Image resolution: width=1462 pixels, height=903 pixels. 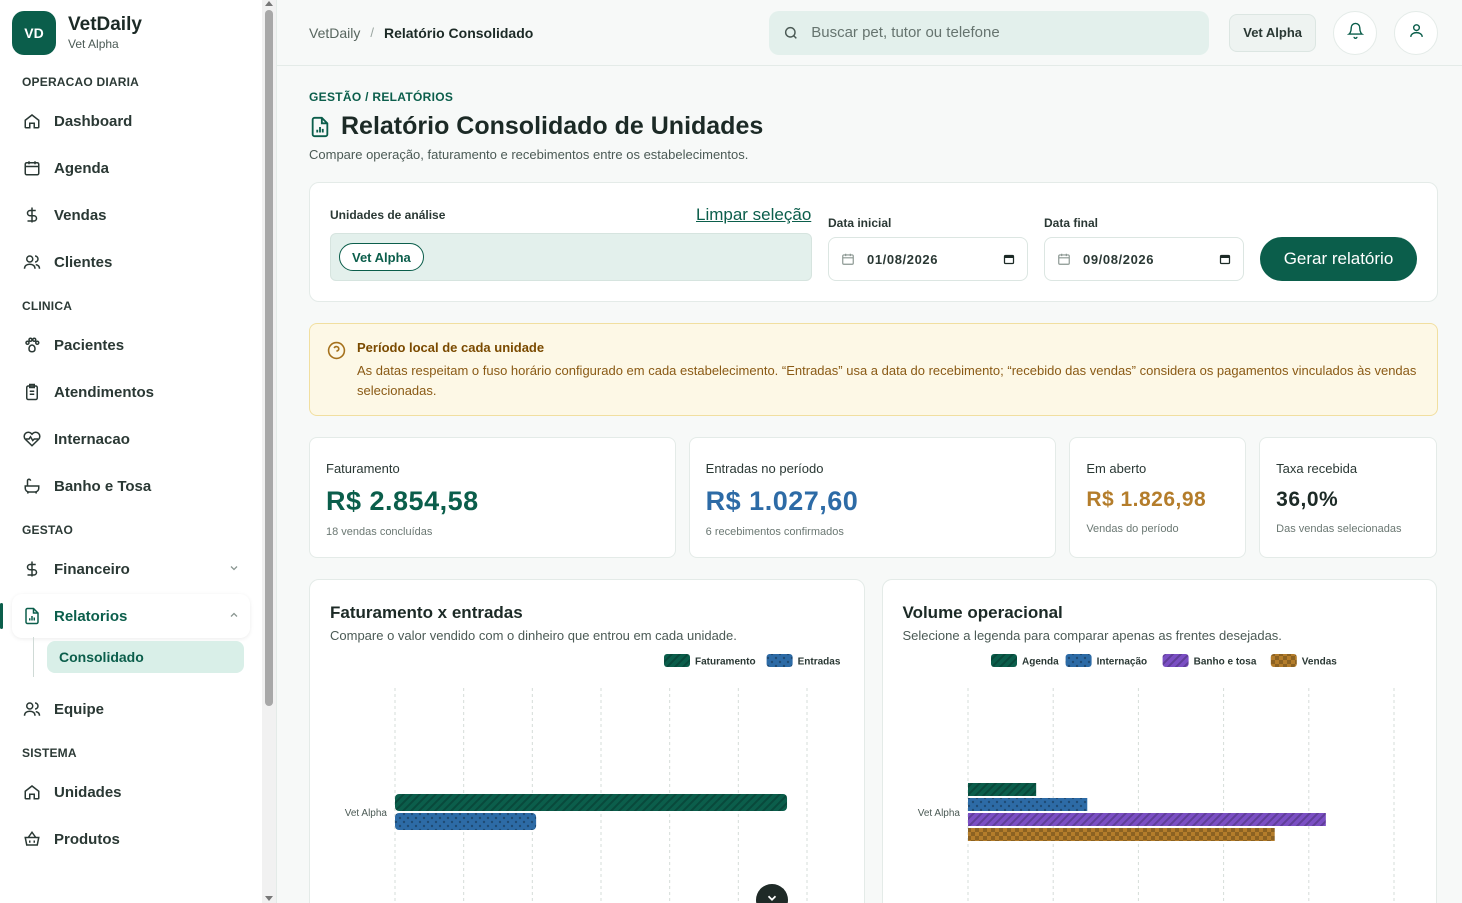 What do you see at coordinates (1339, 529) in the screenshot?
I see `kpi-note: Das vendas selecionadas` at bounding box center [1339, 529].